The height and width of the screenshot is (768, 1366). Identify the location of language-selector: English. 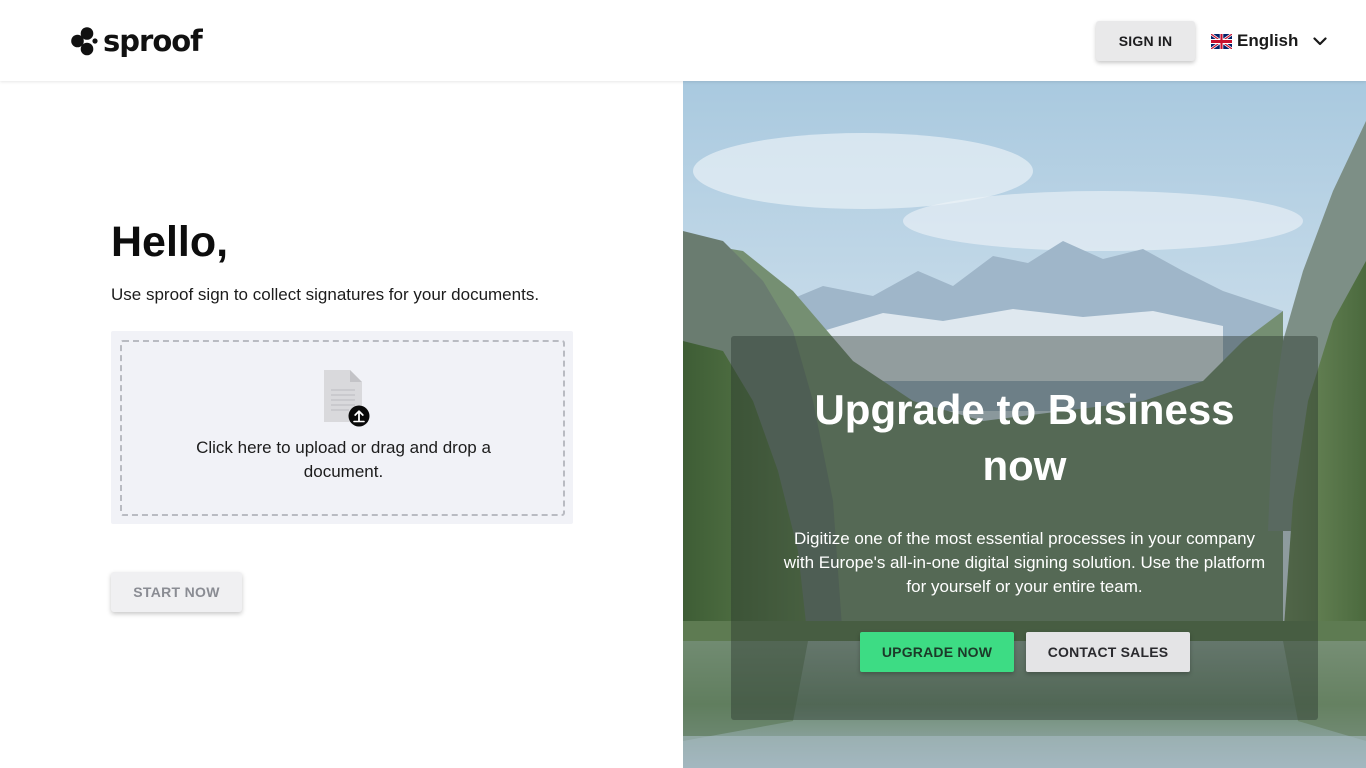
(1269, 41).